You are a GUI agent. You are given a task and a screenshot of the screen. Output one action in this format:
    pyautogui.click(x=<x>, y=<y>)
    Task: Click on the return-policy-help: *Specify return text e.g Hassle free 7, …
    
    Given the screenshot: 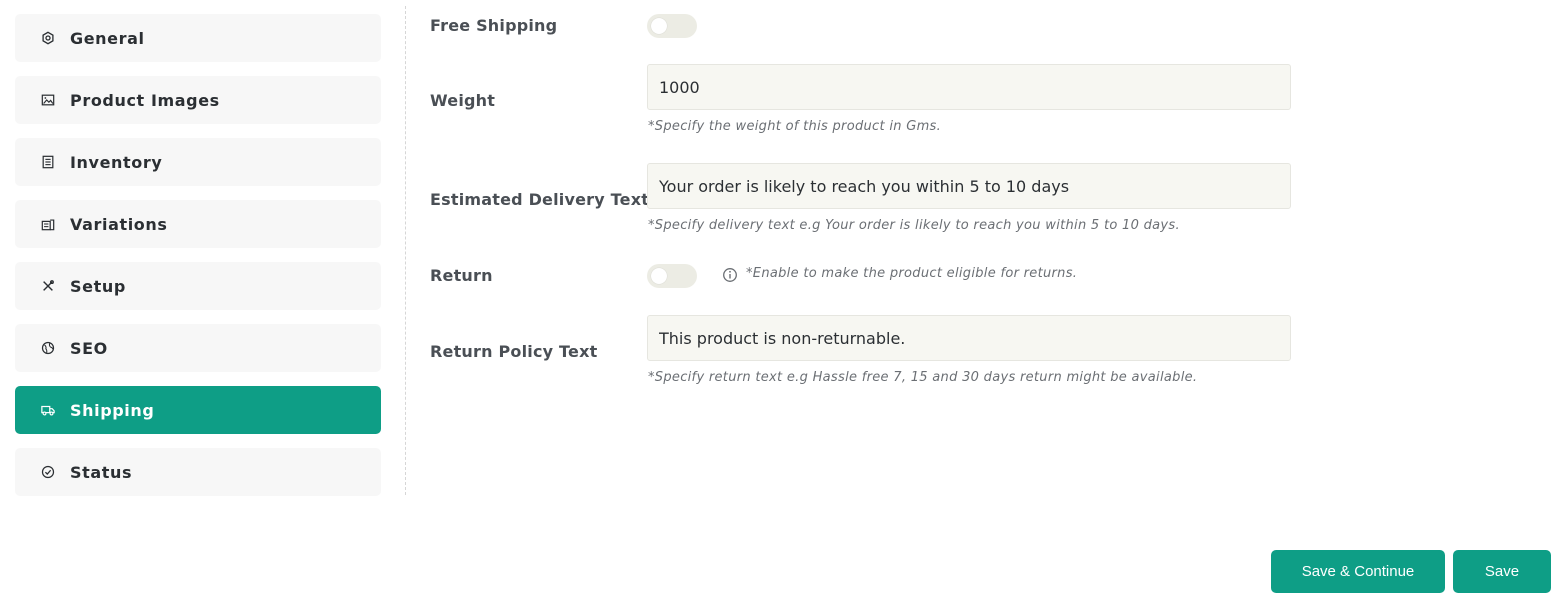 What is the action you would take?
    pyautogui.click(x=923, y=377)
    